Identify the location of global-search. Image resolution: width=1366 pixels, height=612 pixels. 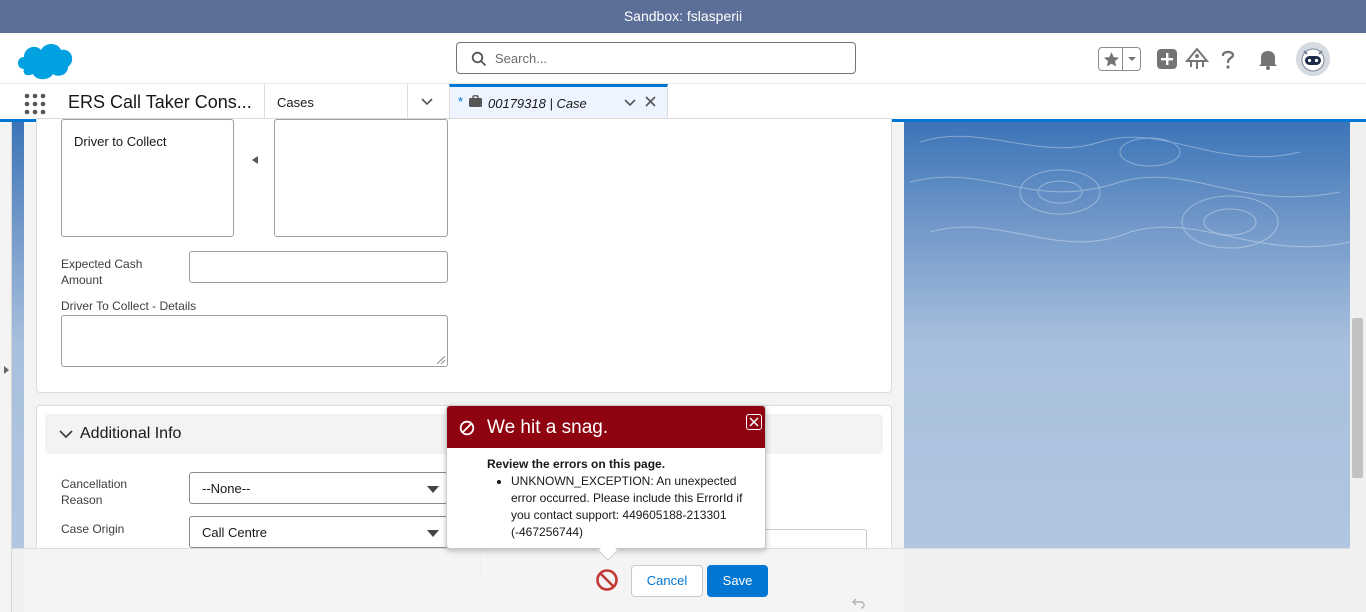
(656, 58).